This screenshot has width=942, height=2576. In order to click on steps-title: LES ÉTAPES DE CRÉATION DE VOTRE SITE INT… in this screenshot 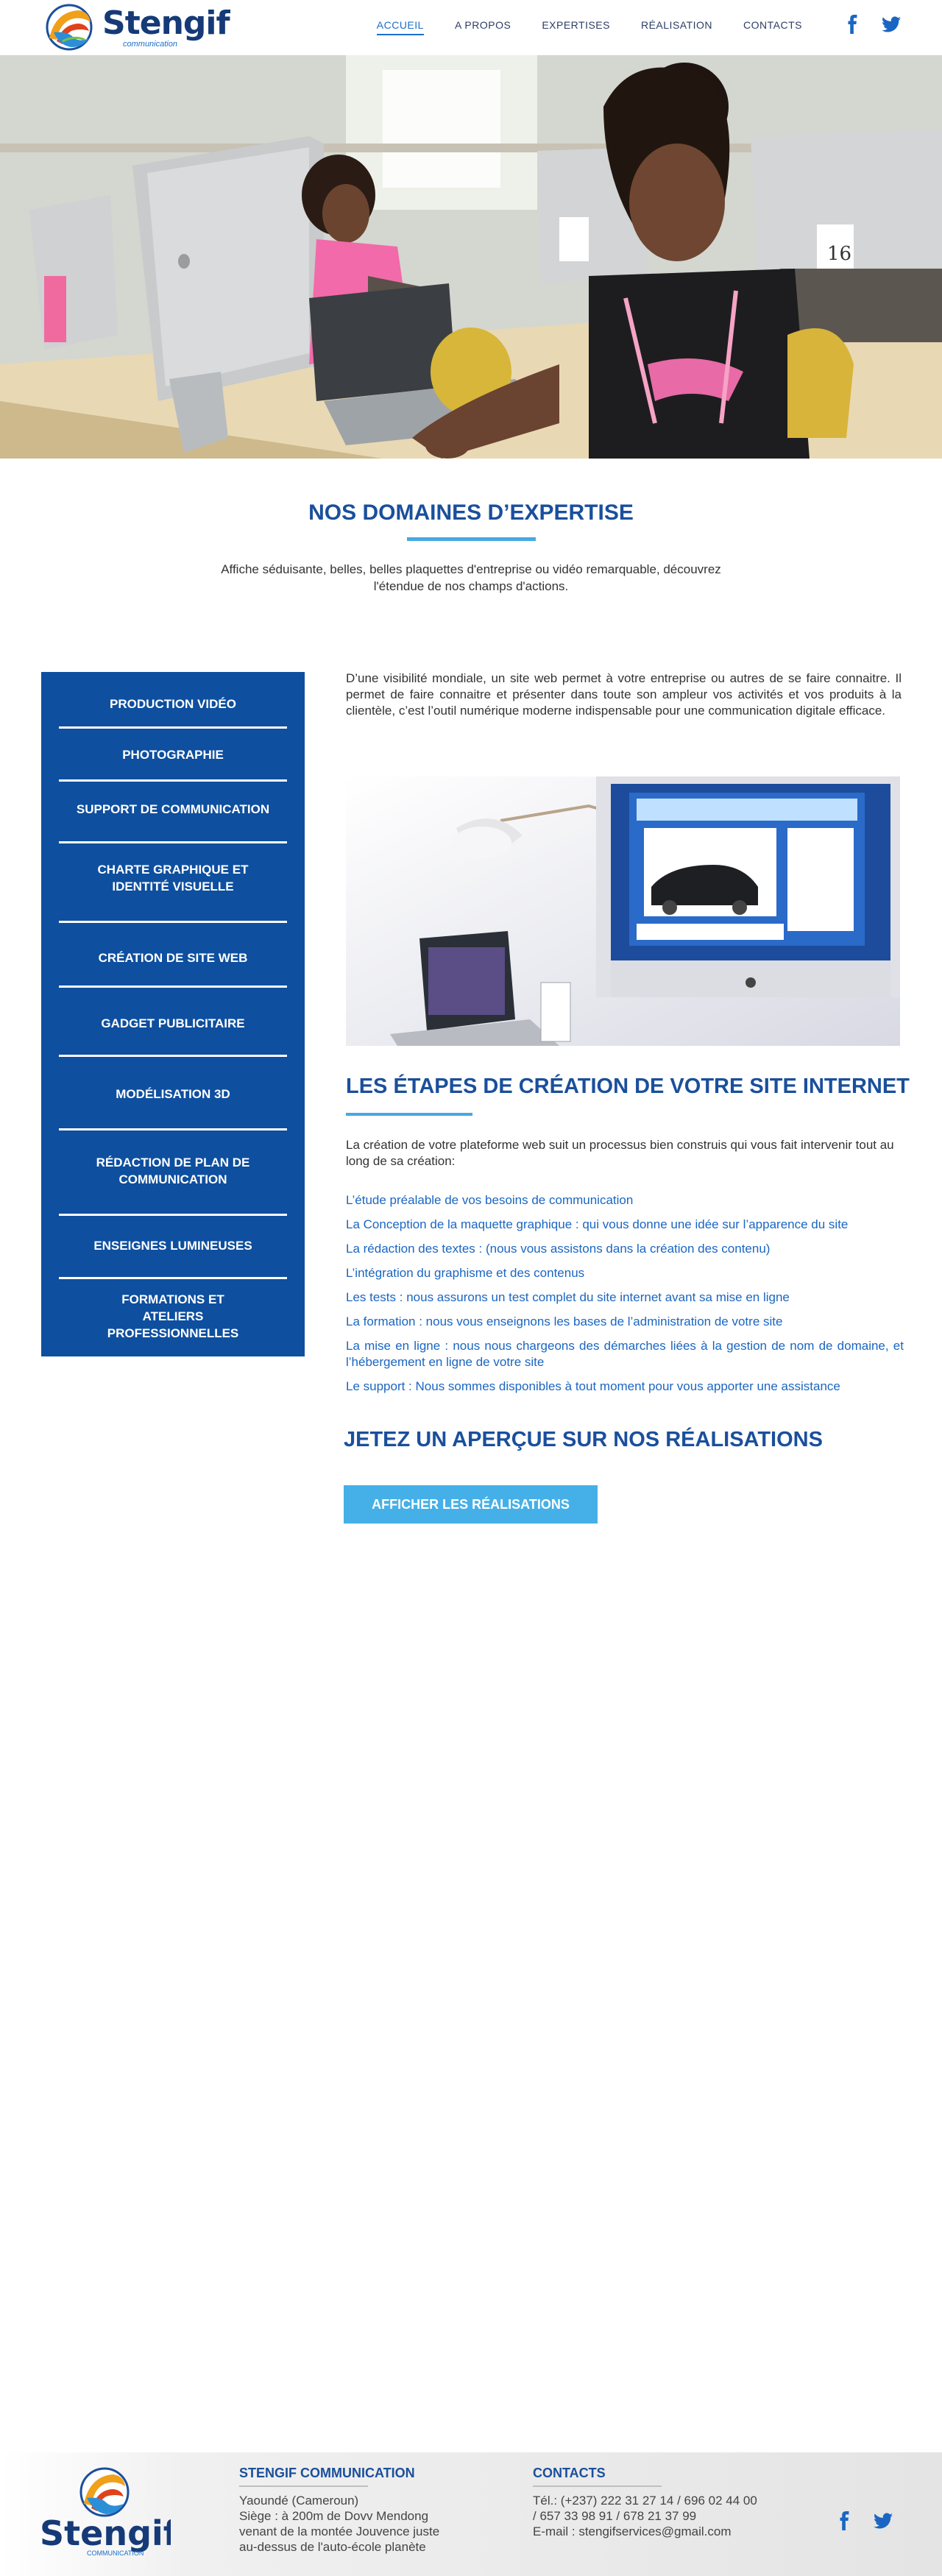, I will do `click(628, 1086)`.